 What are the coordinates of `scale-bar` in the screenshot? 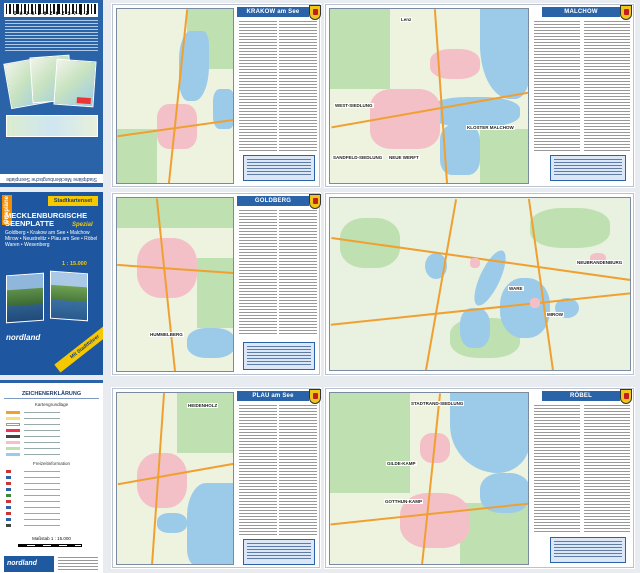 It's located at (50, 545).